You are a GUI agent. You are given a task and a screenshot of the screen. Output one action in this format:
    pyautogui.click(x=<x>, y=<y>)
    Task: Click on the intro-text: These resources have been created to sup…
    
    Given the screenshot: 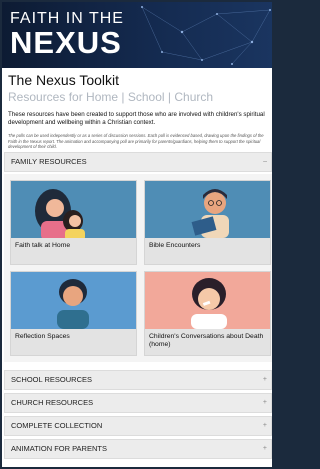 What is the action you would take?
    pyautogui.click(x=136, y=118)
    